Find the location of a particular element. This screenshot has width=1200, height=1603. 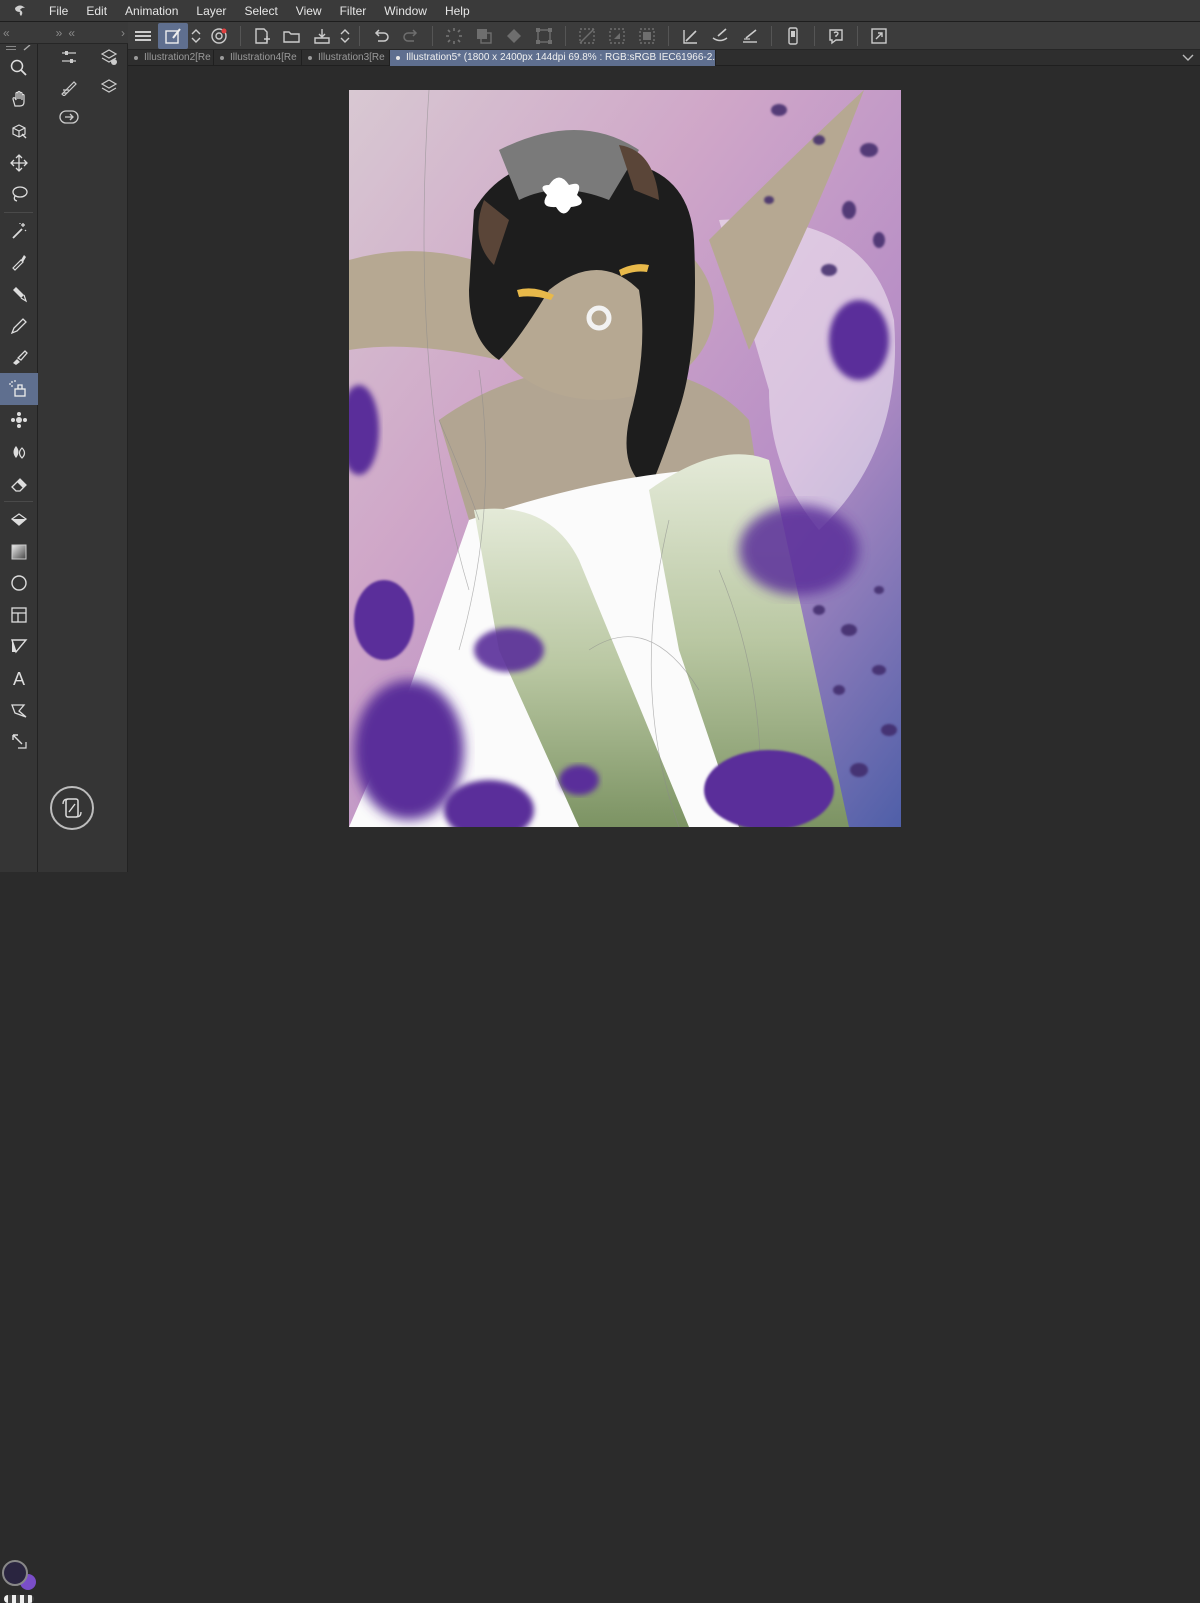

panel-header-strip: « » « › is located at coordinates (64, 33).